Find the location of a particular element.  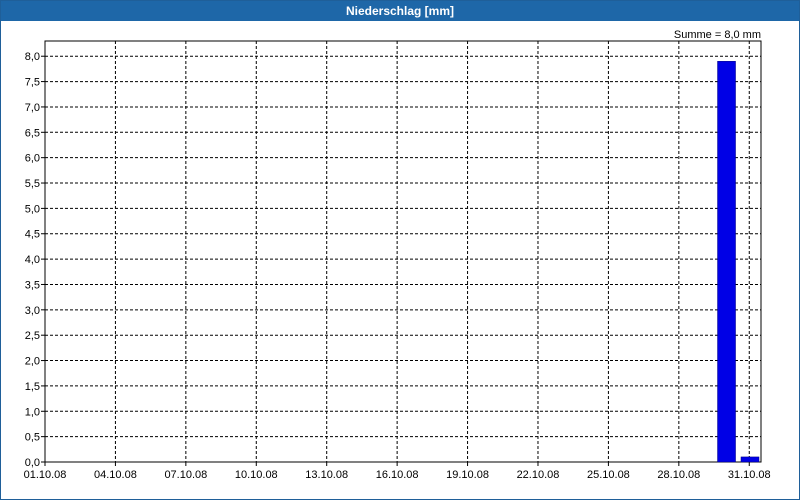

y-tick-label: 1,0 is located at coordinates (32, 412).